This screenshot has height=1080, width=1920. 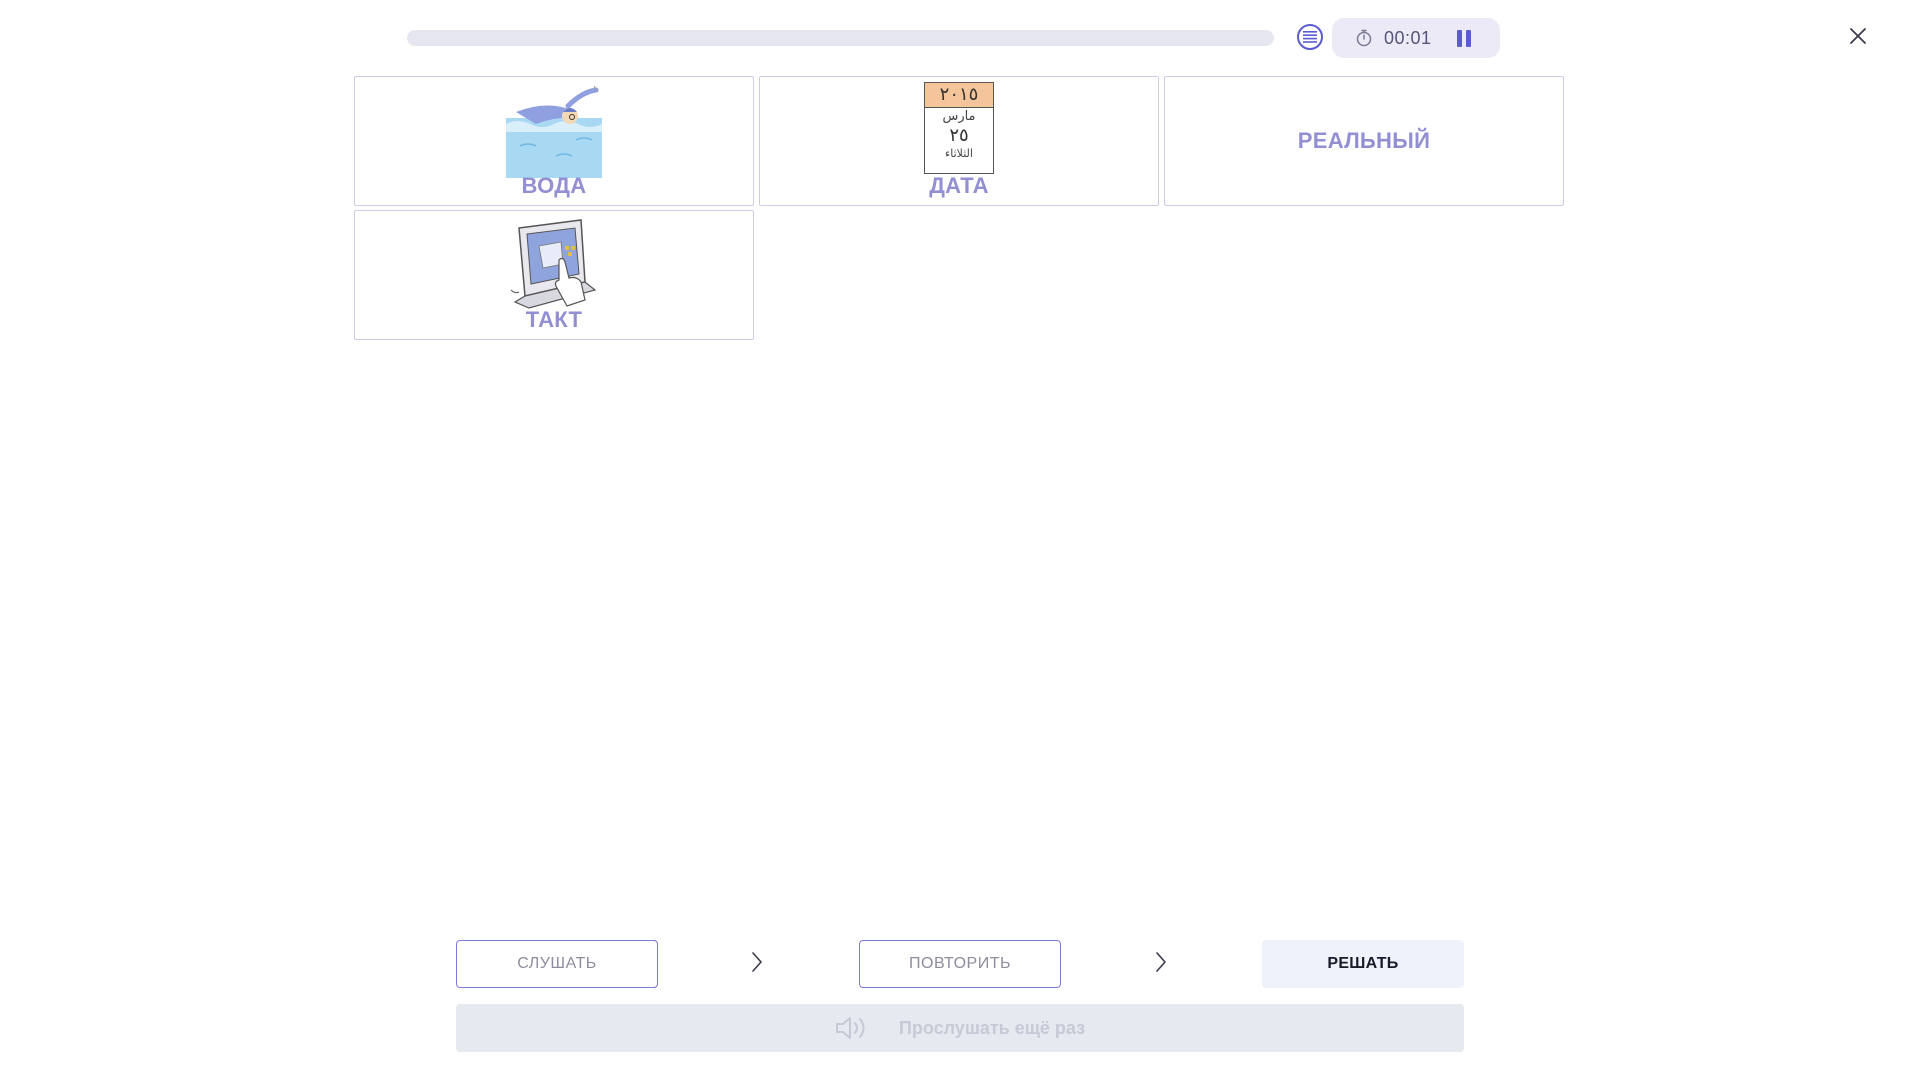 I want to click on word-card-real: РЕАЛЬНЫЙ, so click(x=1364, y=141).